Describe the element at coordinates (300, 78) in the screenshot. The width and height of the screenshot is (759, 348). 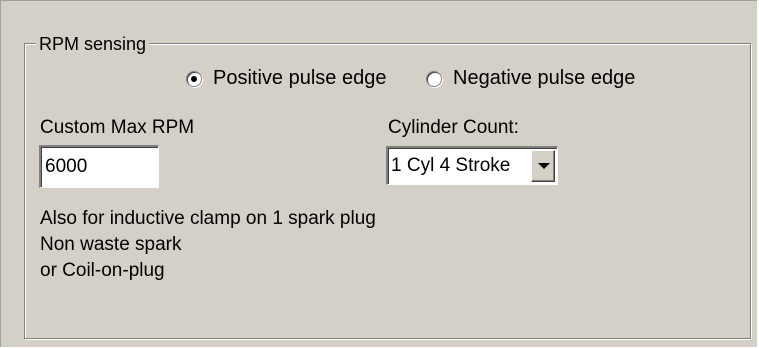
I see `radio-positive-label: Positive pulse edge` at that location.